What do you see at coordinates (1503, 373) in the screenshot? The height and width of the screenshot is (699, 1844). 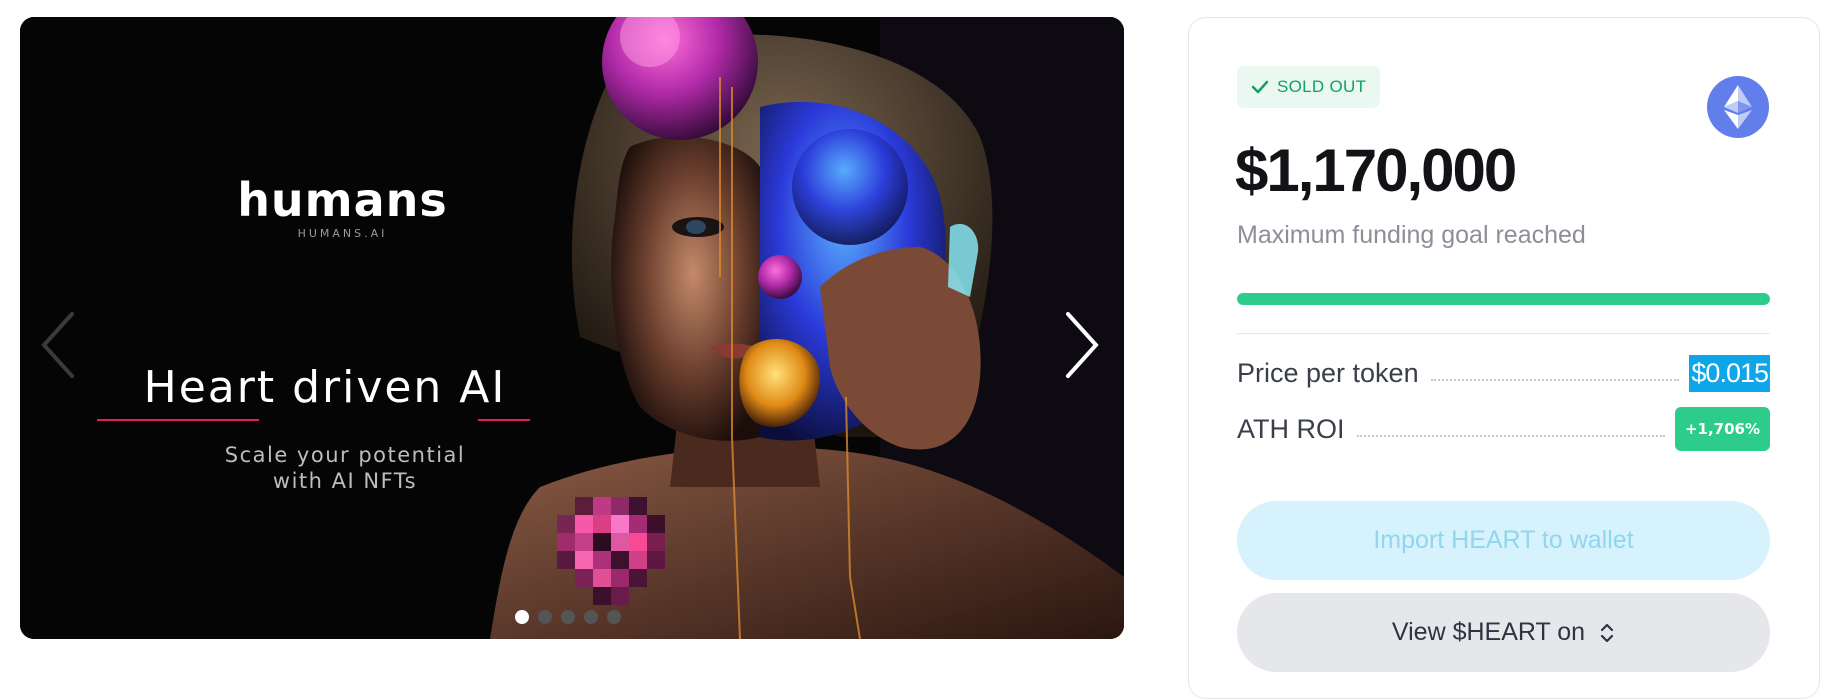 I see `price-per-token-row: Price per token $0.015` at bounding box center [1503, 373].